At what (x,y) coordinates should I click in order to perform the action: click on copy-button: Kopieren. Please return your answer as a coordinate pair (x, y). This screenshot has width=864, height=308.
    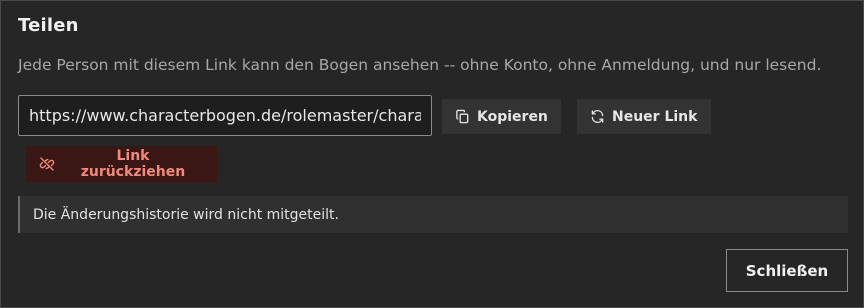
    Looking at the image, I should click on (501, 116).